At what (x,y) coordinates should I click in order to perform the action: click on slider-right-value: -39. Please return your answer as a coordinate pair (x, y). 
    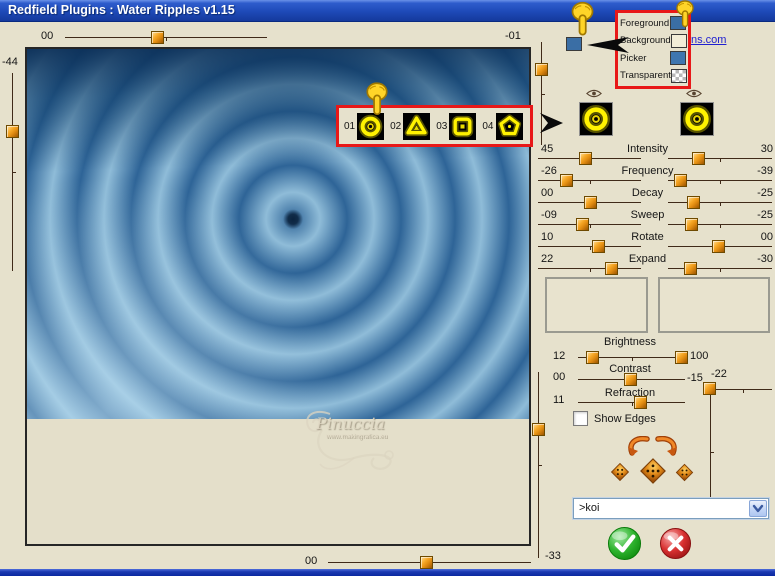
    Looking at the image, I should click on (765, 171).